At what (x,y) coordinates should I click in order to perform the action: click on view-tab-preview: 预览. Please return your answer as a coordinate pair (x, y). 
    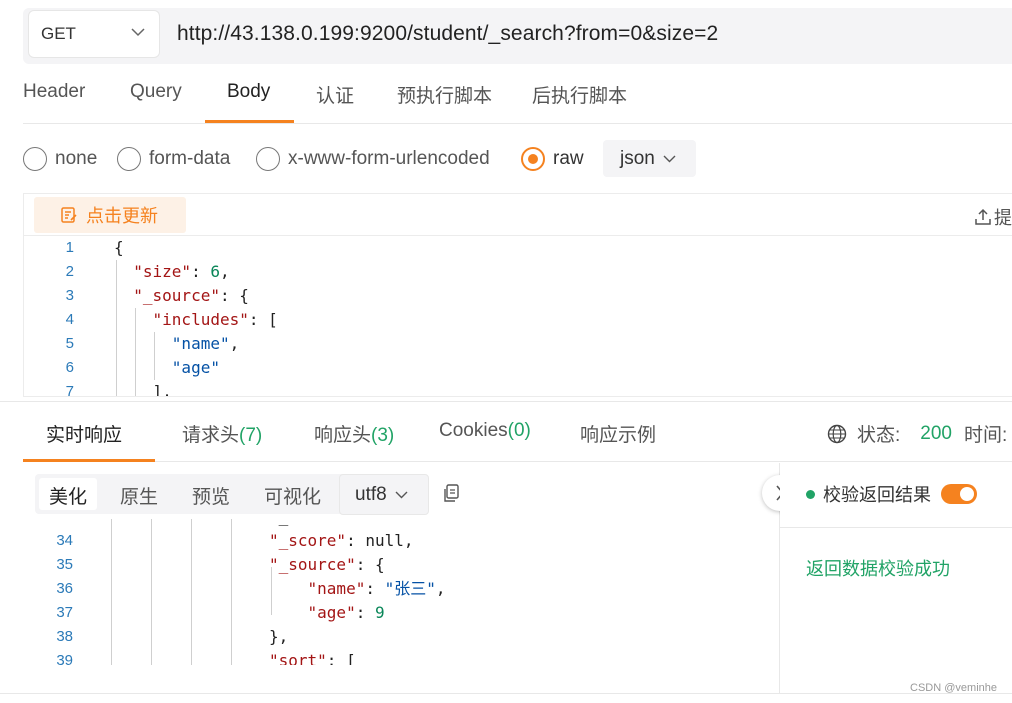
    Looking at the image, I should click on (211, 495).